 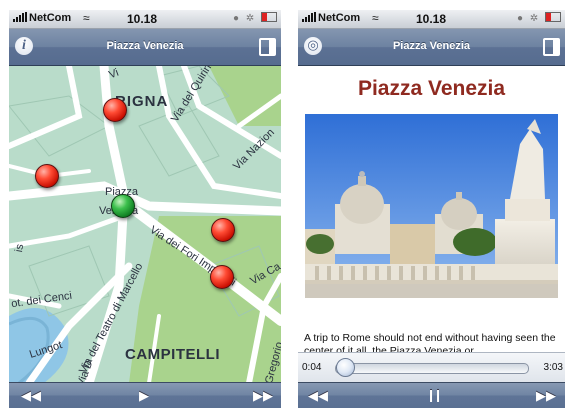 I want to click on nav-bar: i Piazza Venezia, so click(x=145, y=47).